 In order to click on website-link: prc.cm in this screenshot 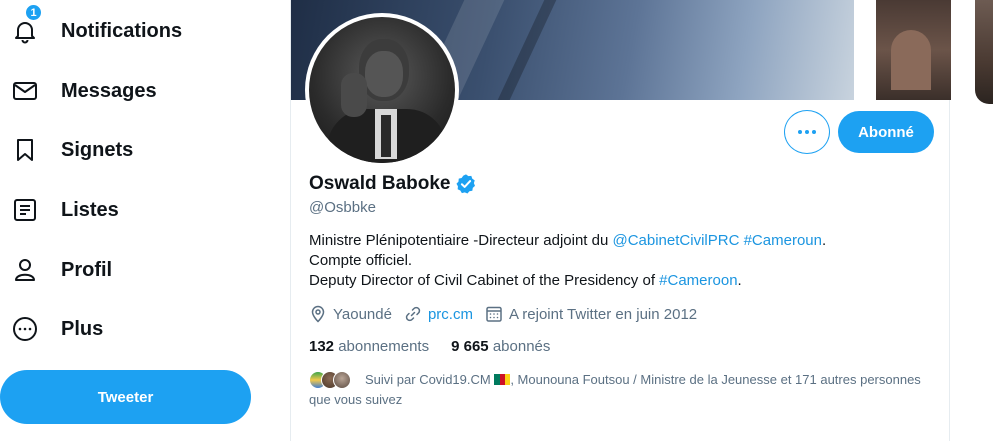, I will do `click(450, 314)`.